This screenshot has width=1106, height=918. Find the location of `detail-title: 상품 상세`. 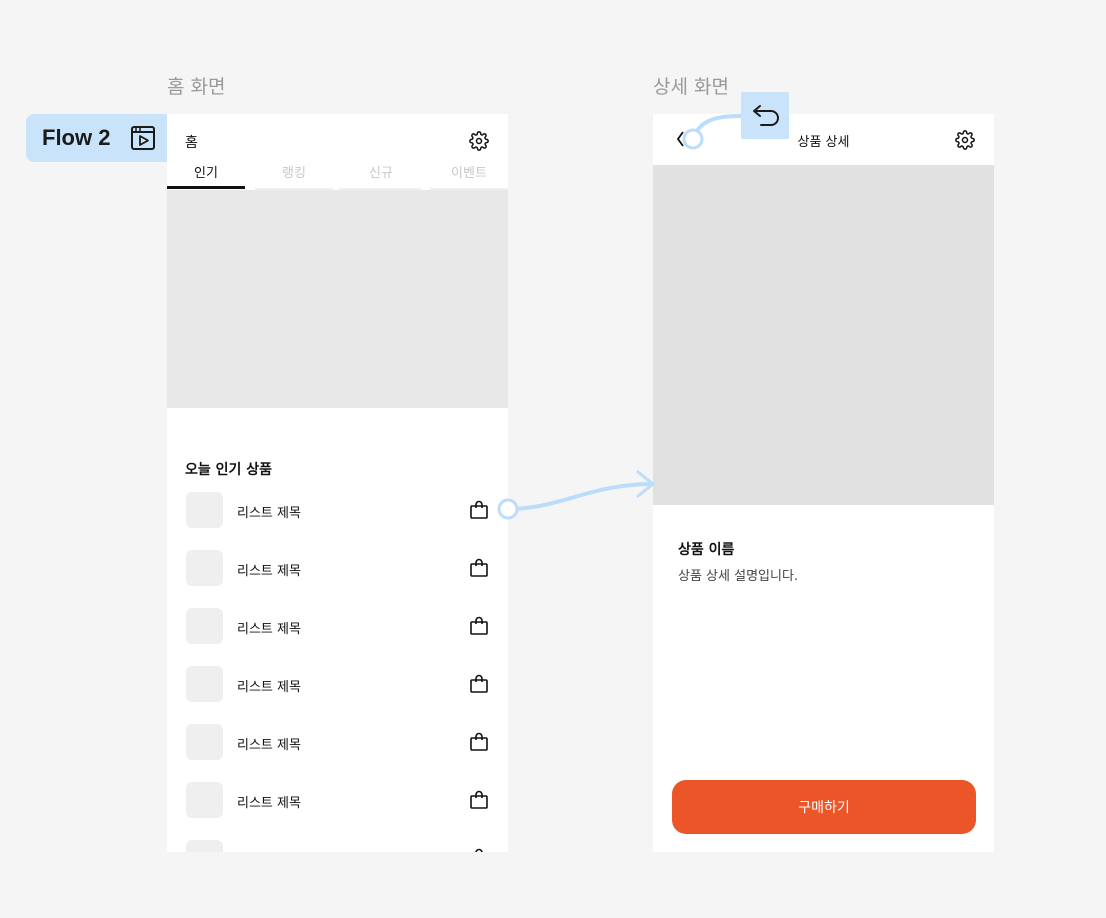

detail-title: 상품 상세 is located at coordinates (823, 142).